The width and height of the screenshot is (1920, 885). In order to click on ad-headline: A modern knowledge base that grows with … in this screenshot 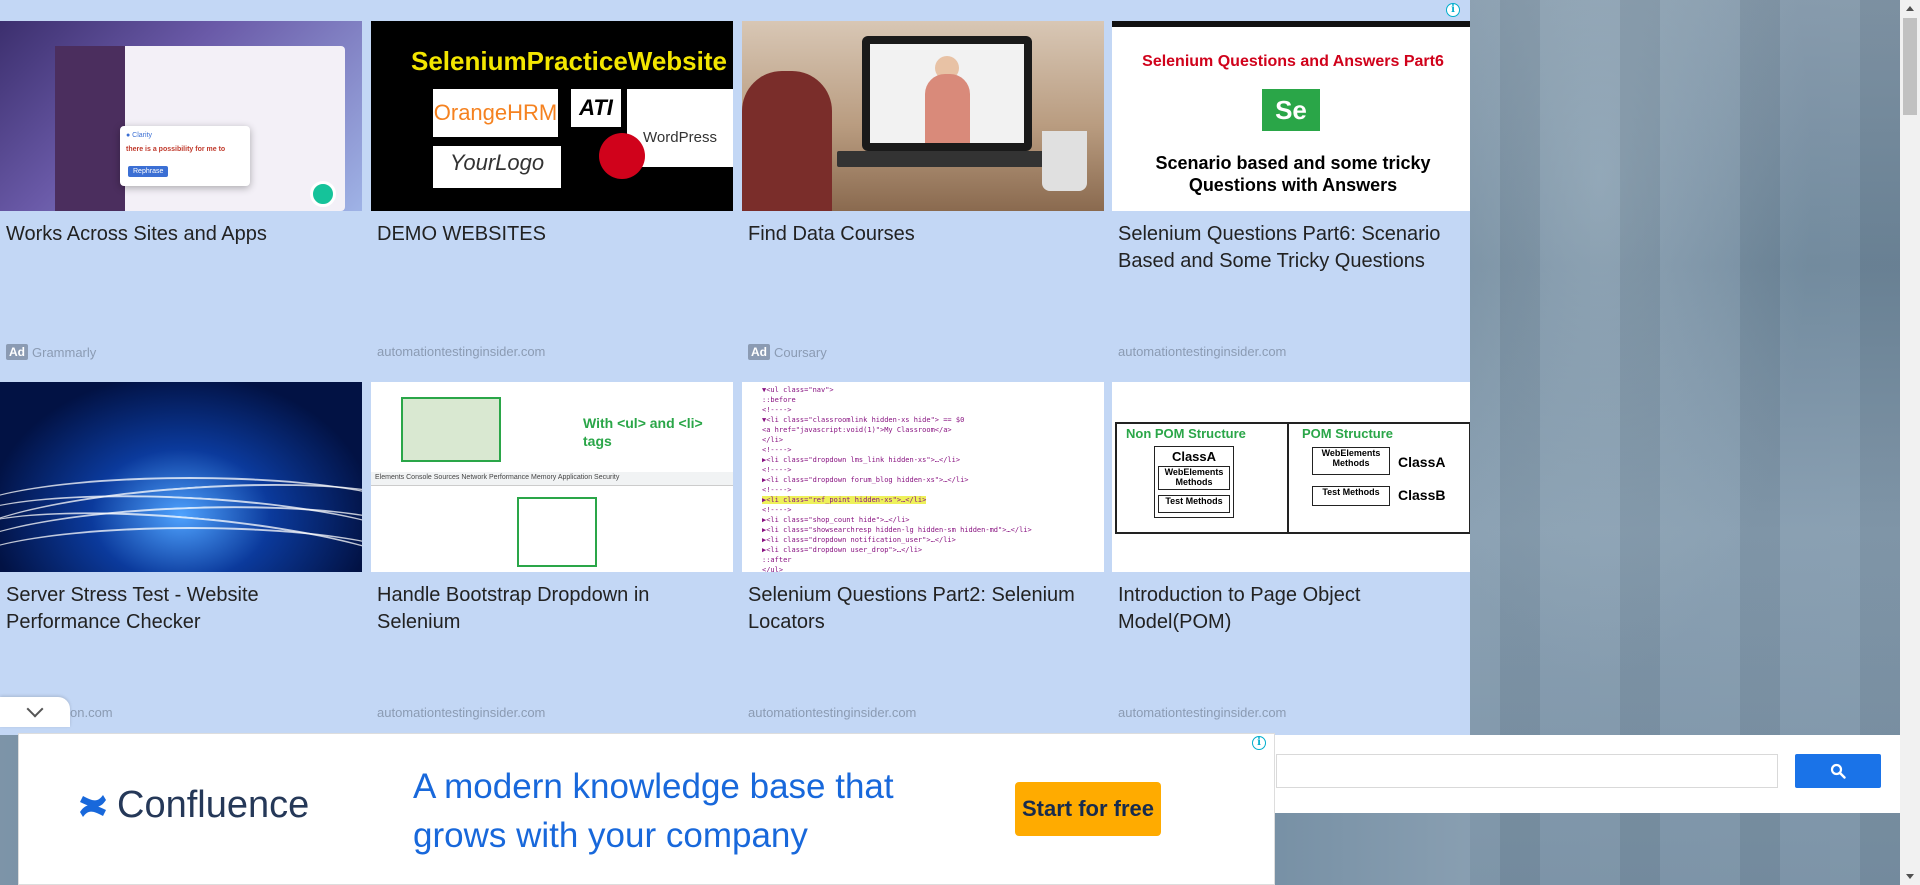, I will do `click(653, 811)`.